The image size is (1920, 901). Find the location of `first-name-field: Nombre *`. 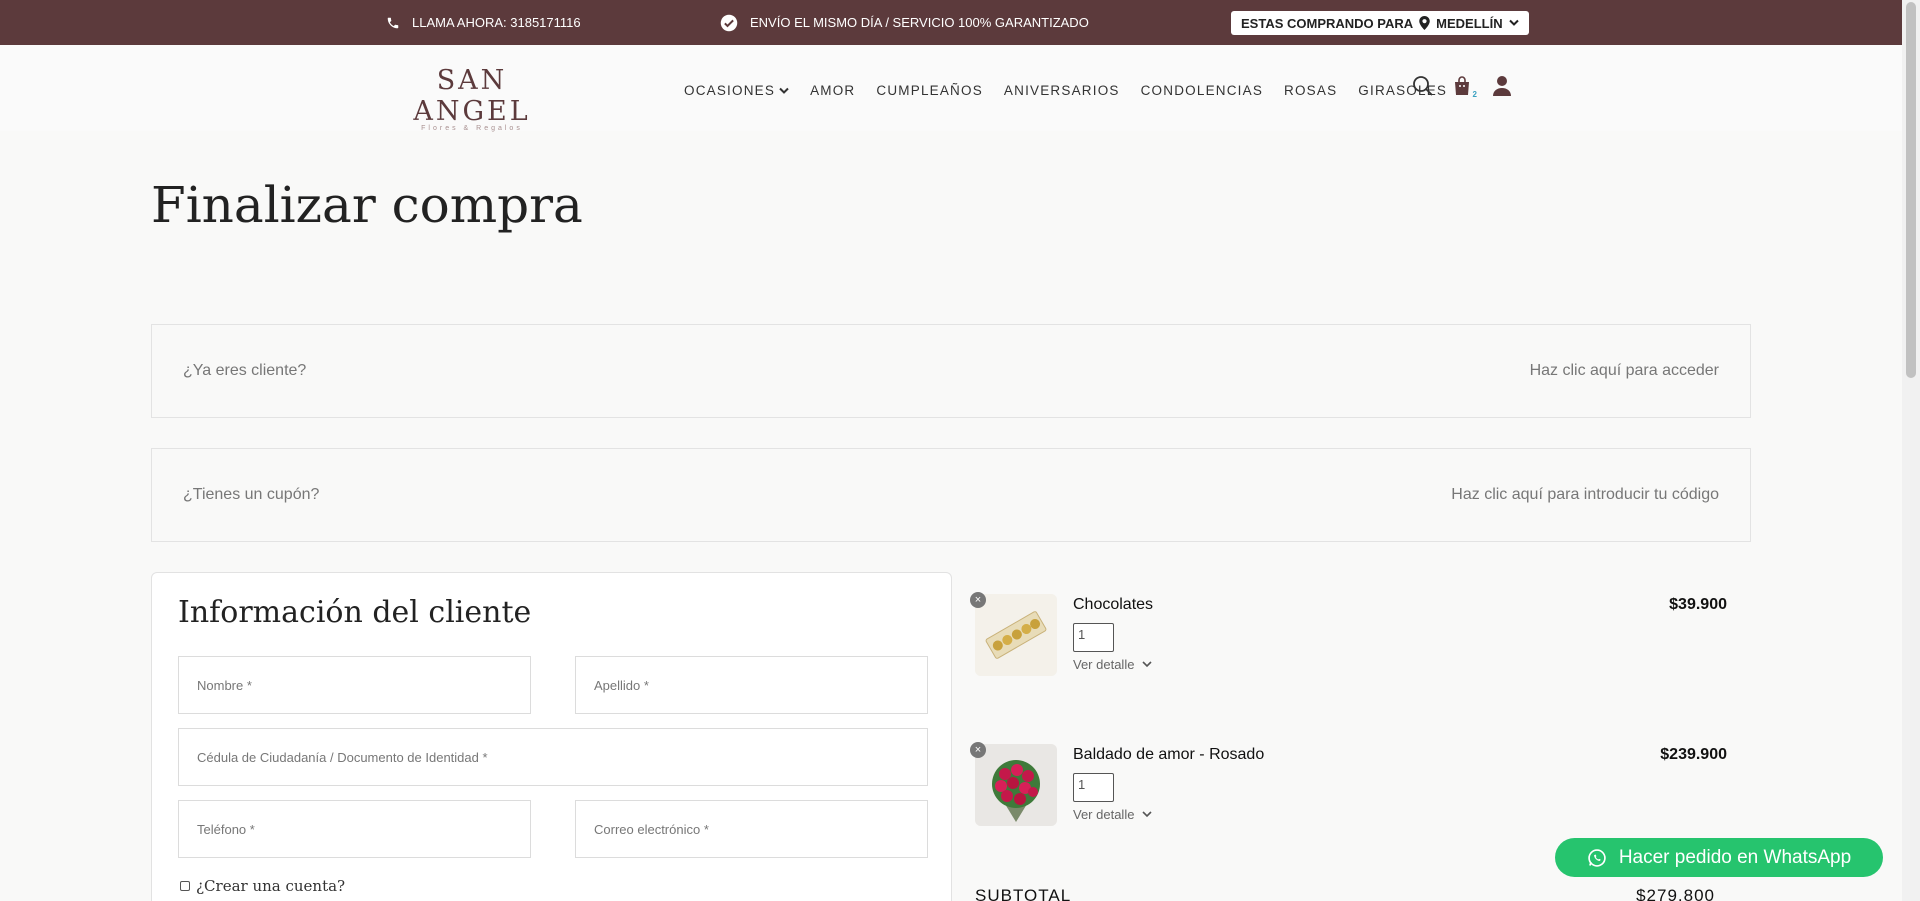

first-name-field: Nombre * is located at coordinates (354, 685).